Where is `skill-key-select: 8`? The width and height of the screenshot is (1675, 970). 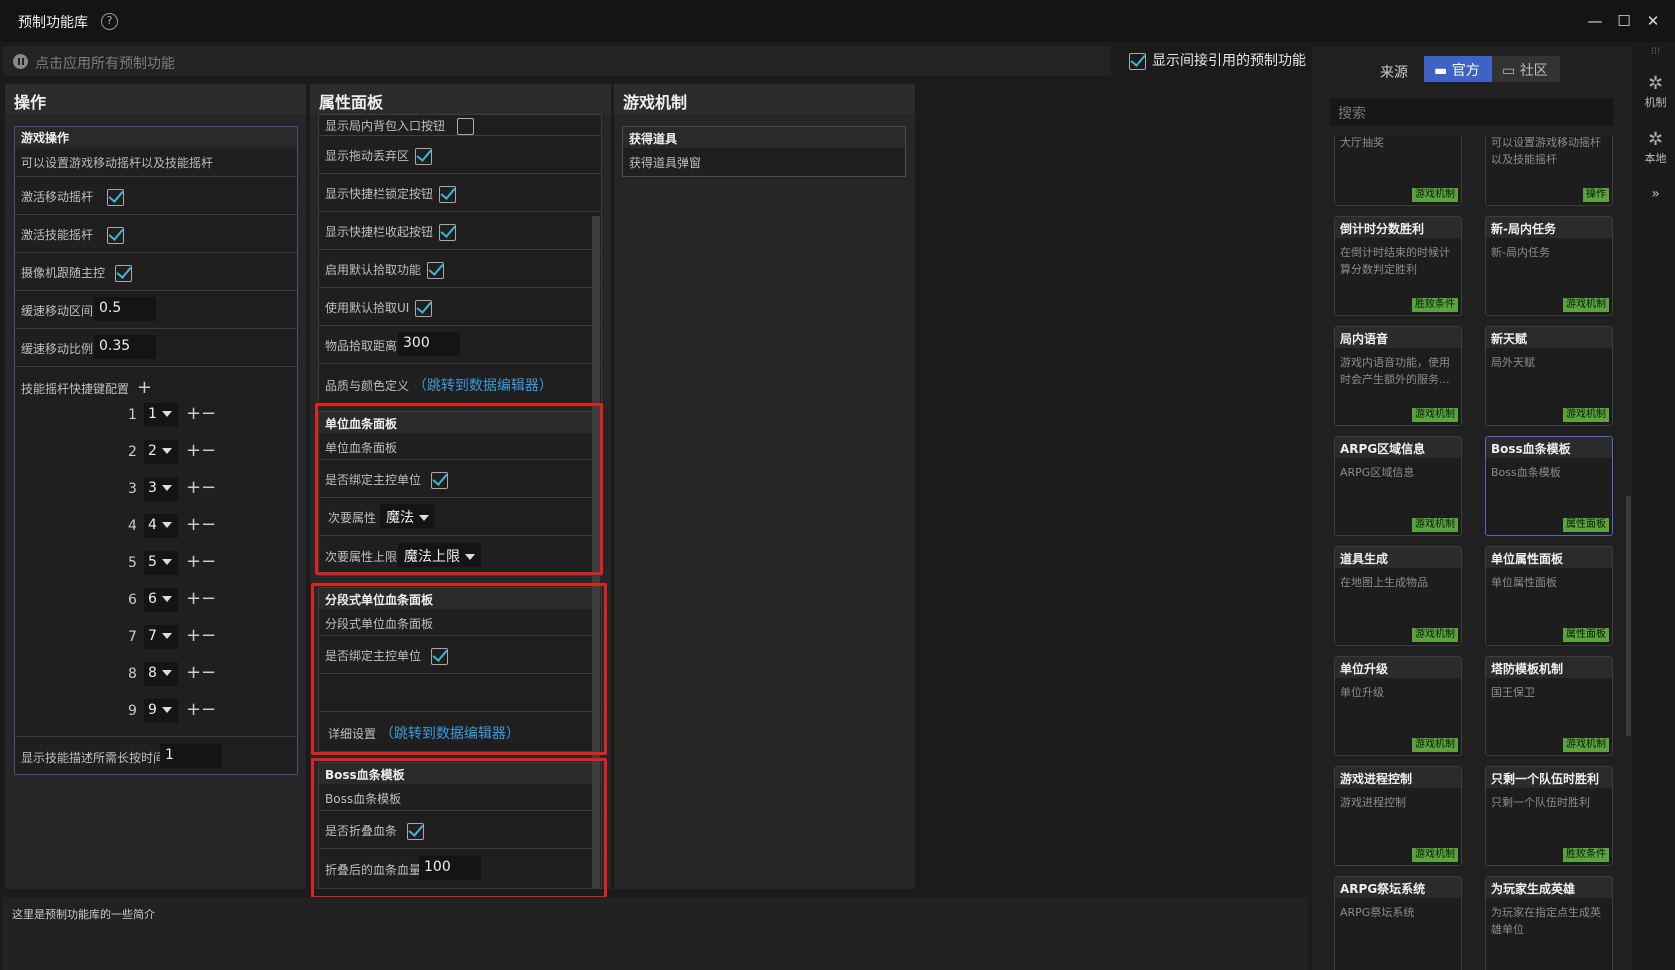
skill-key-select: 8 is located at coordinates (161, 674).